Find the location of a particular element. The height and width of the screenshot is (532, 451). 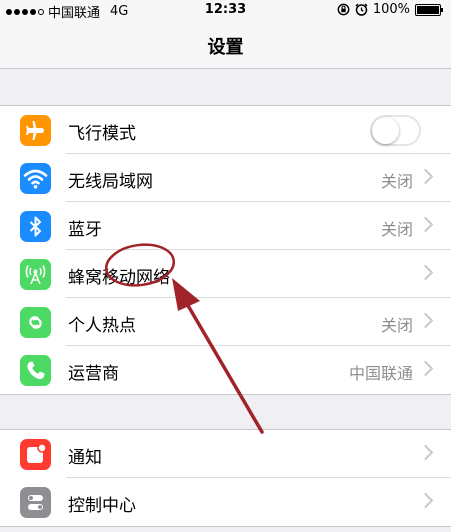

nav-bar: 设置 is located at coordinates (225, 44).